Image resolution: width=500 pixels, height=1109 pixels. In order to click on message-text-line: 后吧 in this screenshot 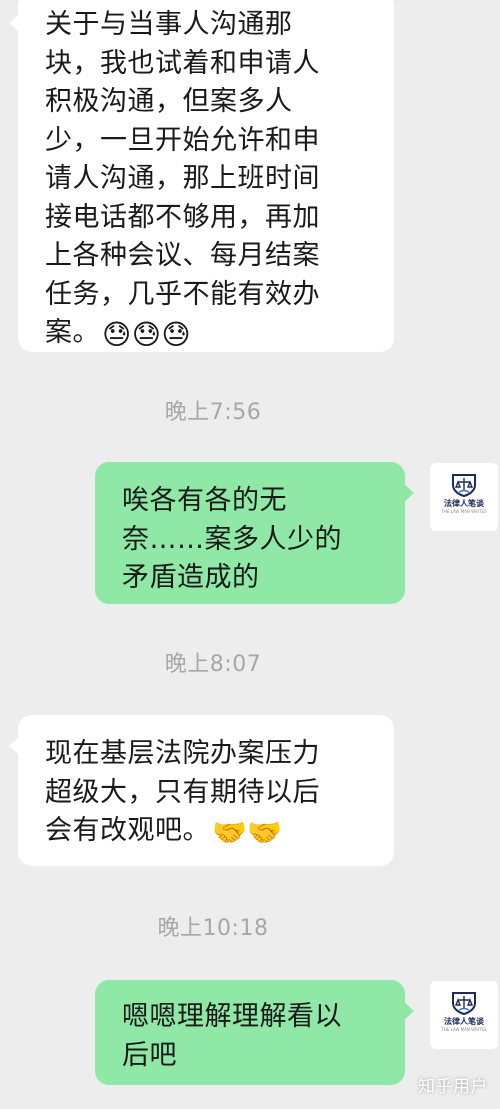, I will do `click(149, 1055)`.